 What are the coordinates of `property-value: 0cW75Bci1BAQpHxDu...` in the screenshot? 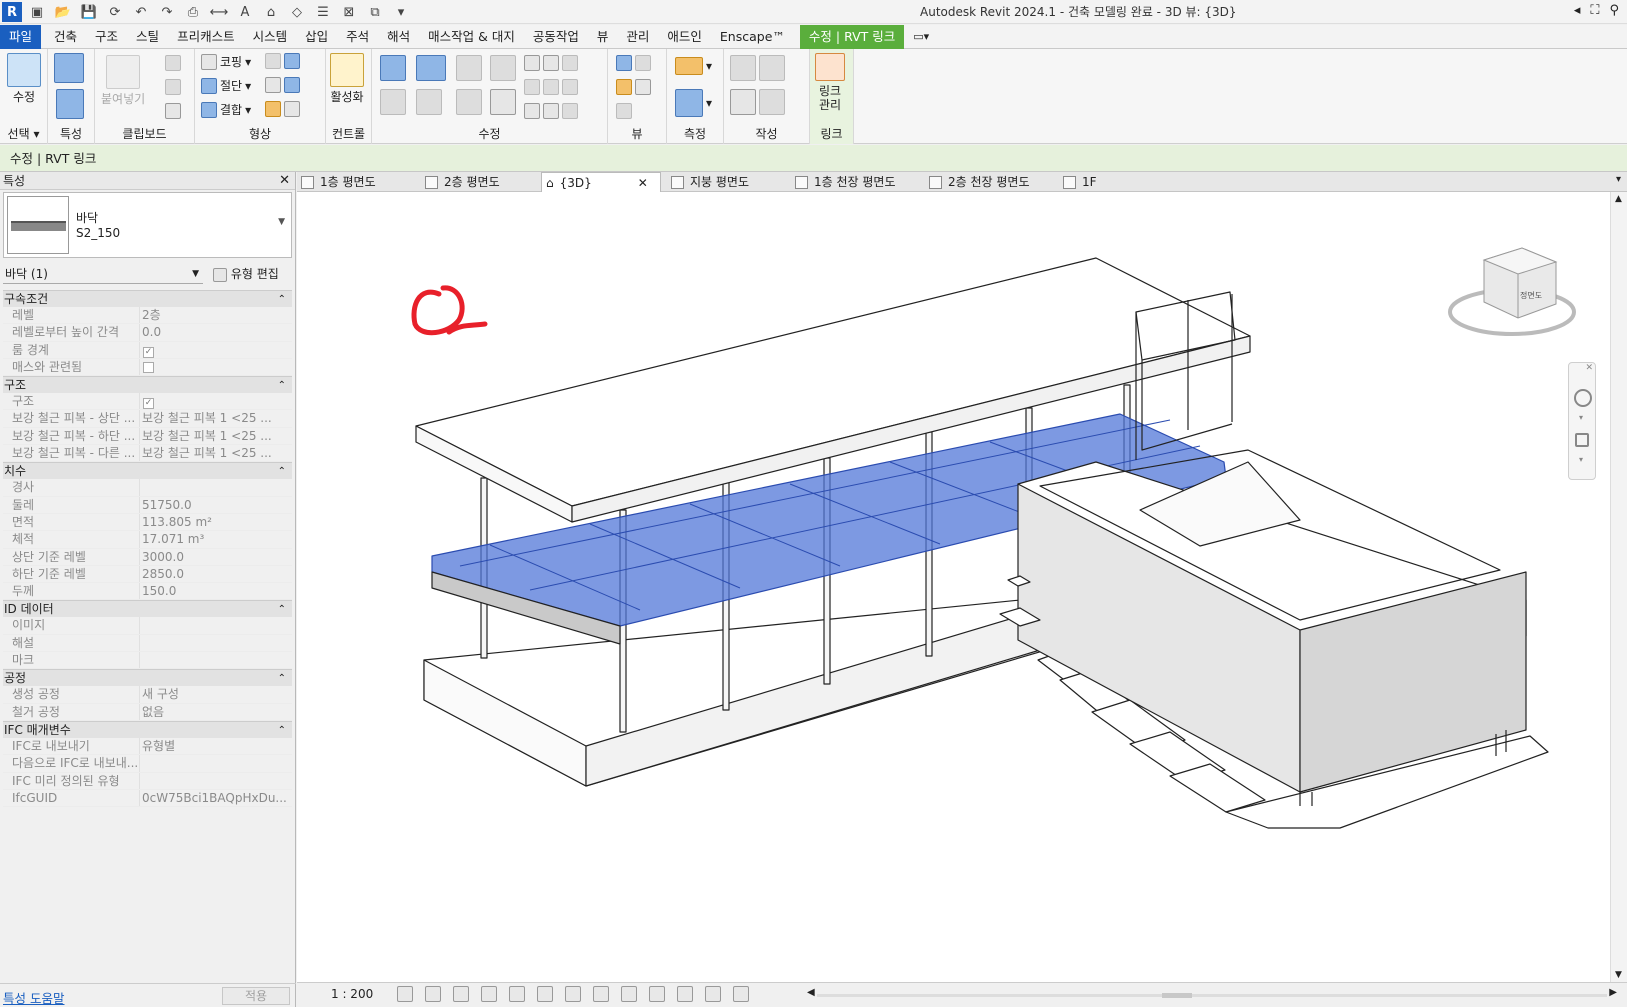 It's located at (216, 798).